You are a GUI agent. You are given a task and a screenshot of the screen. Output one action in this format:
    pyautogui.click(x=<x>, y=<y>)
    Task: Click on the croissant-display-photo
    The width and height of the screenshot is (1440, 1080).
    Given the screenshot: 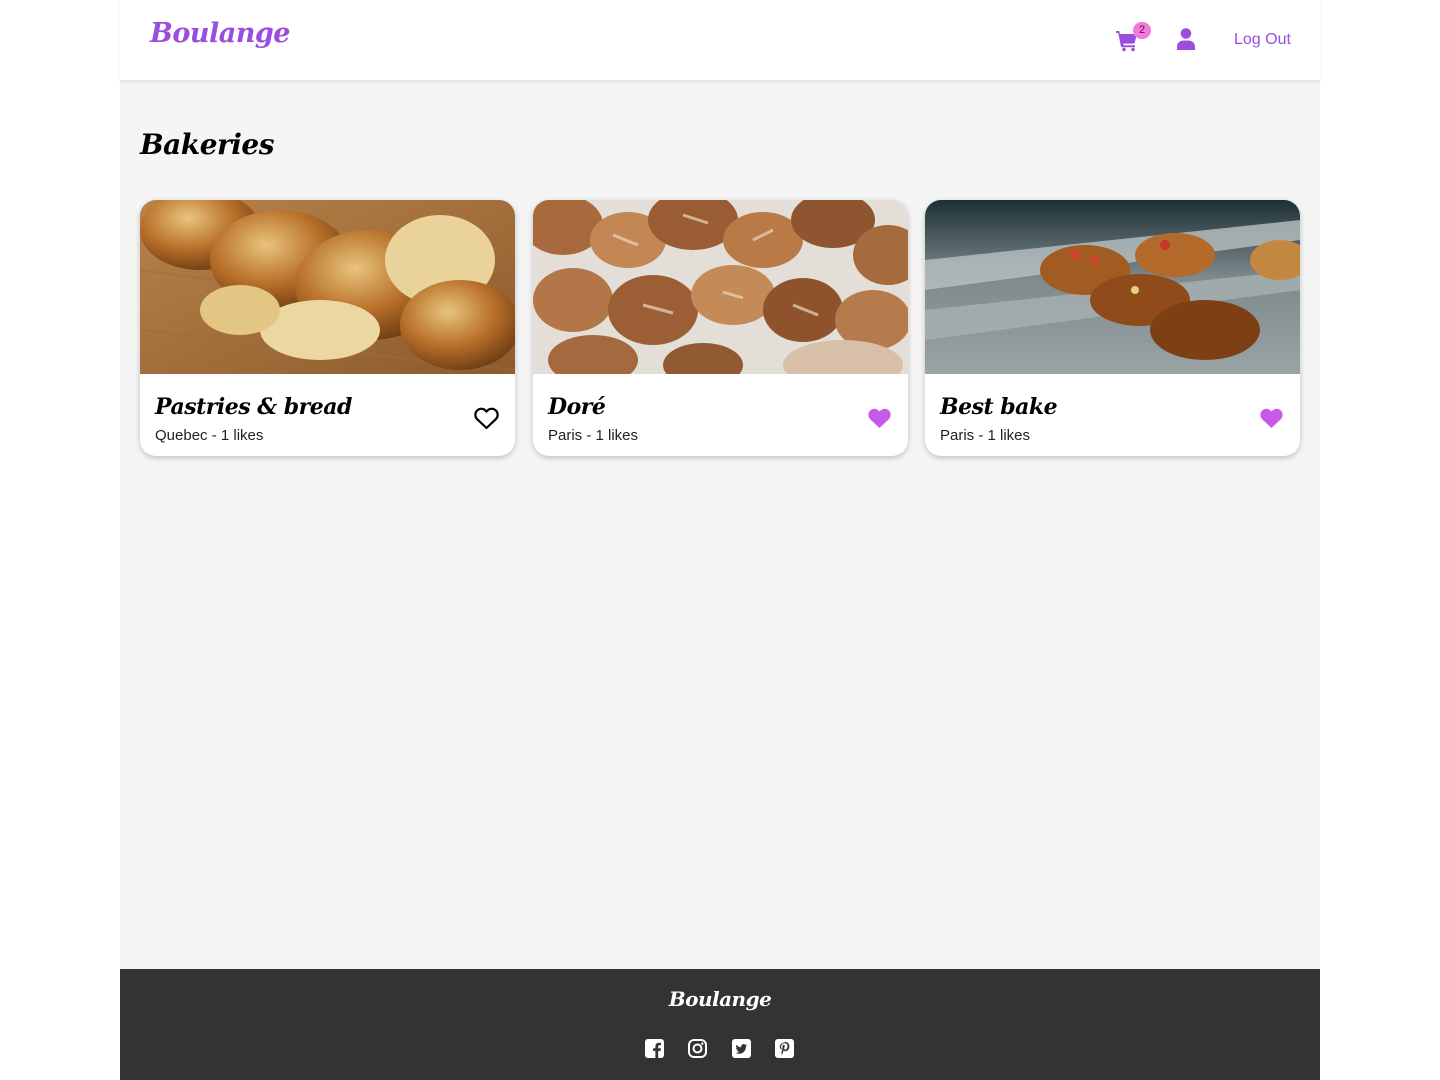 What is the action you would take?
    pyautogui.click(x=1112, y=287)
    